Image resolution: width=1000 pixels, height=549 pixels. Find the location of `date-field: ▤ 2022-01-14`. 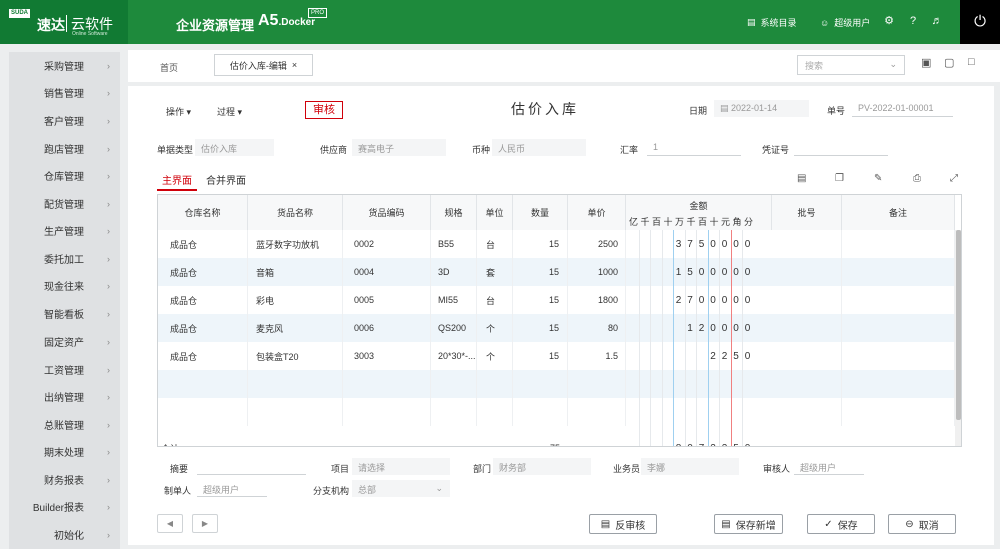

date-field: ▤ 2022-01-14 is located at coordinates (761, 108).